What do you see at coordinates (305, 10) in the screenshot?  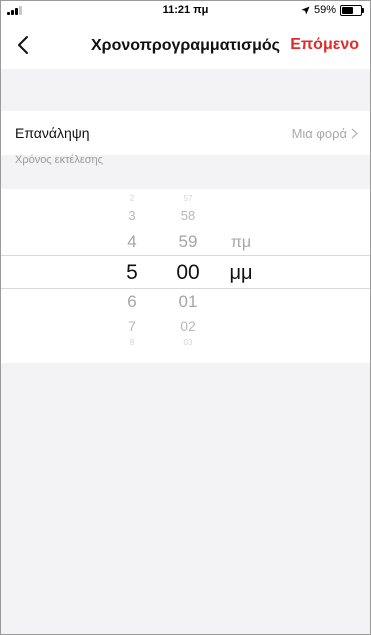 I see `location-icon` at bounding box center [305, 10].